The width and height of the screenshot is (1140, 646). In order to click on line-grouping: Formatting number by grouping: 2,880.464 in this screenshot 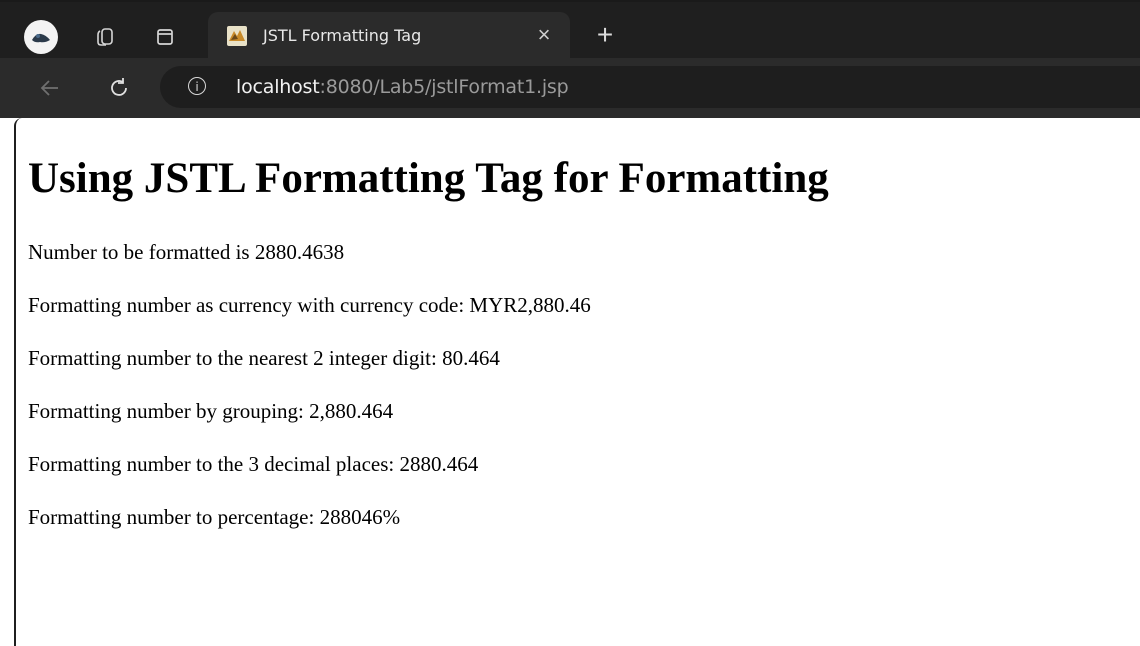, I will do `click(211, 411)`.